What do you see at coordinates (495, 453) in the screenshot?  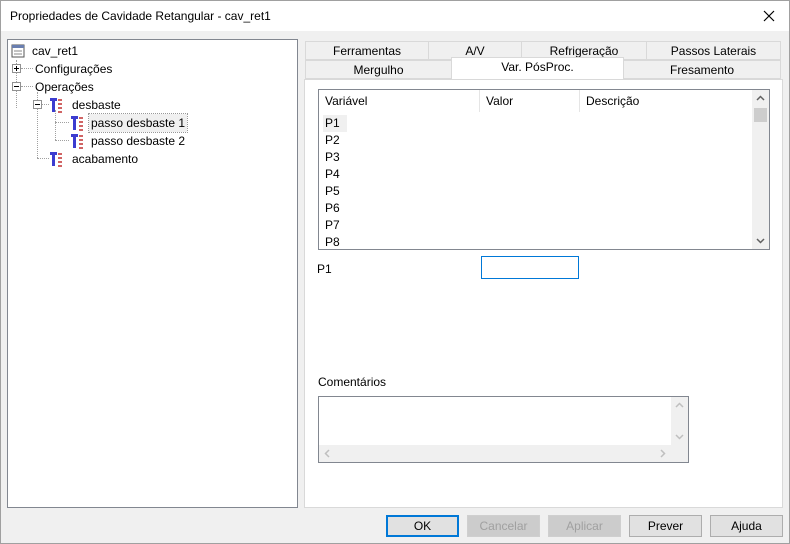 I see `comments-horizontal-scrollbar` at bounding box center [495, 453].